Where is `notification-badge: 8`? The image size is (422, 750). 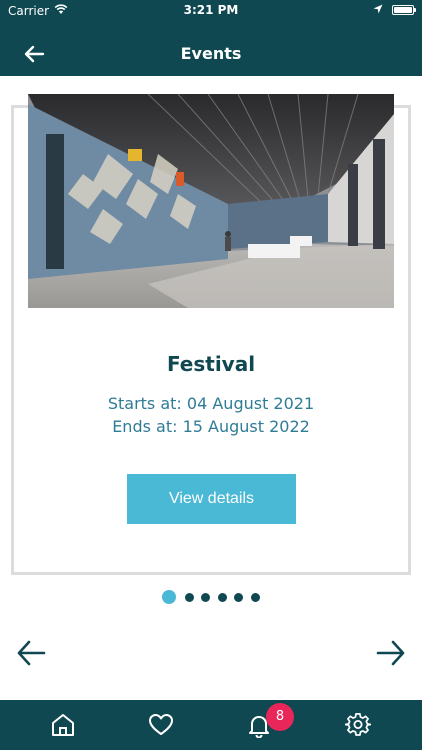
notification-badge: 8 is located at coordinates (280, 717).